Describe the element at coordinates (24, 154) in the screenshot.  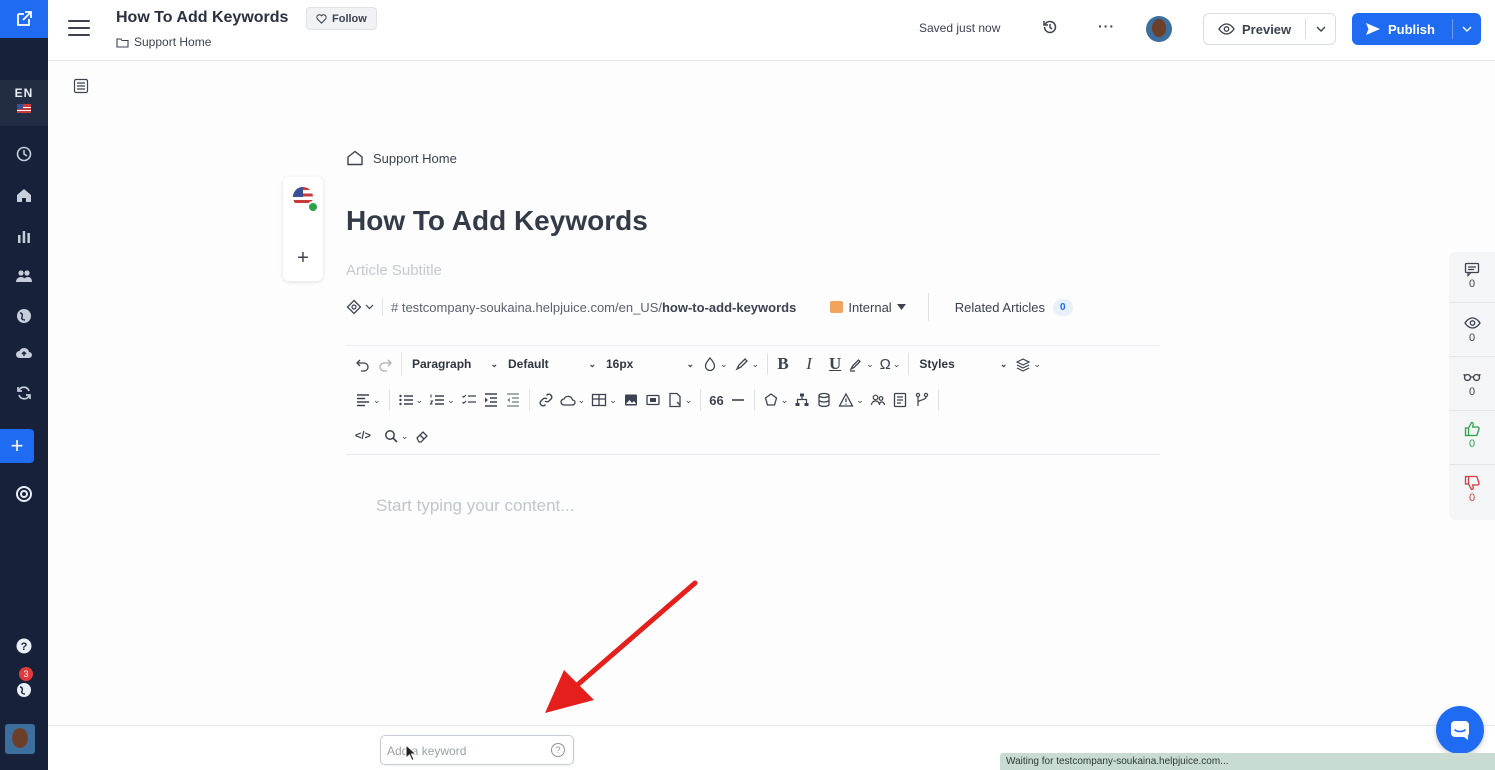
I see `history-icon` at that location.